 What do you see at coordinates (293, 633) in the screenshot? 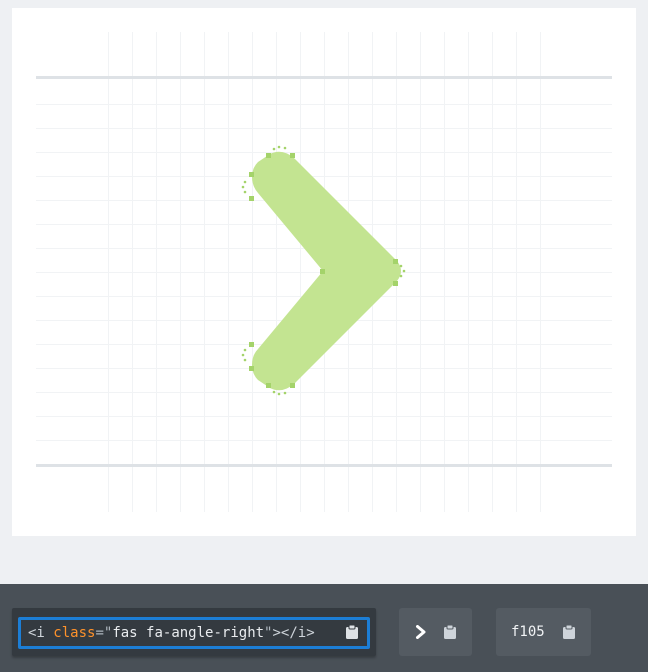
I see `snippet-close-tag: ></i>` at bounding box center [293, 633].